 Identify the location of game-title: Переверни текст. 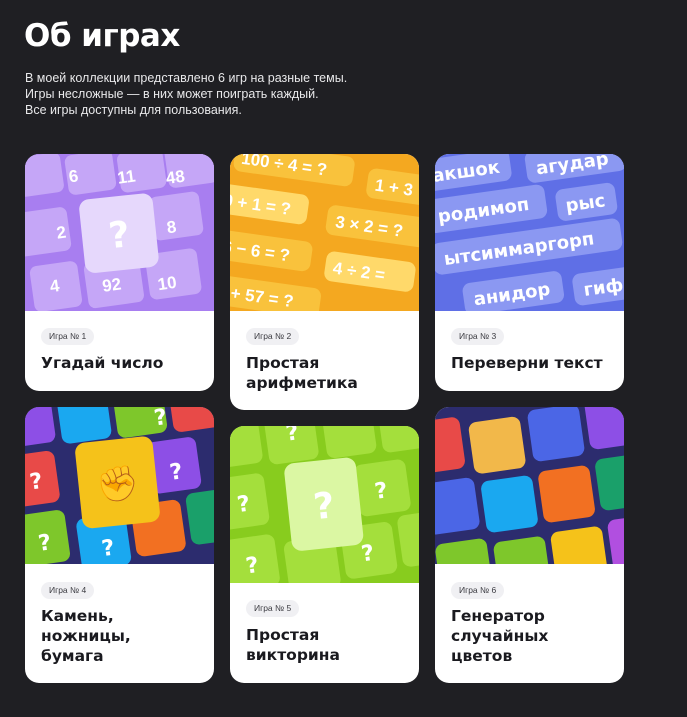
(527, 363).